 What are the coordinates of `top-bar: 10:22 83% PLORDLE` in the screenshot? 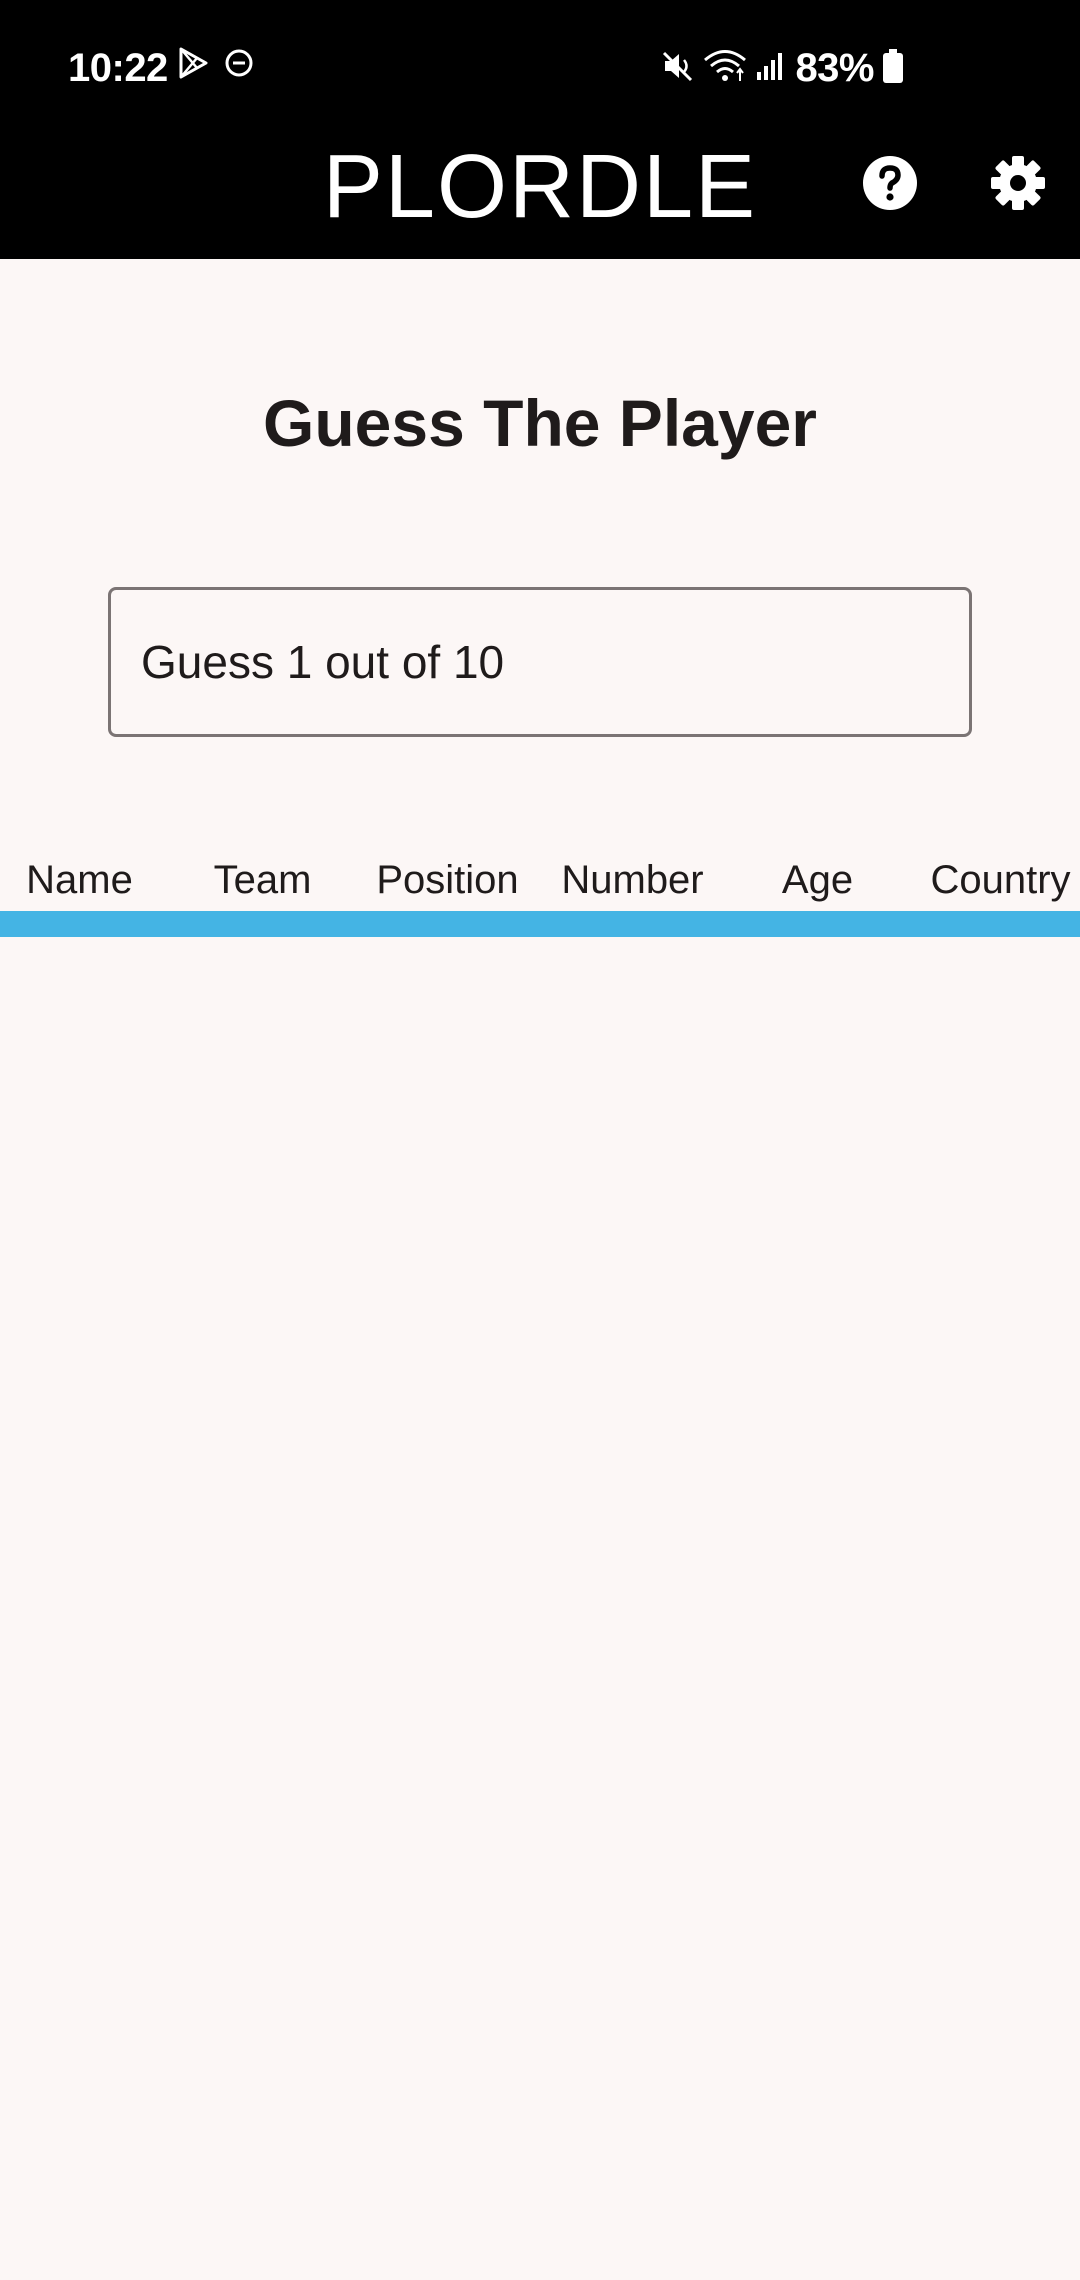 It's located at (540, 129).